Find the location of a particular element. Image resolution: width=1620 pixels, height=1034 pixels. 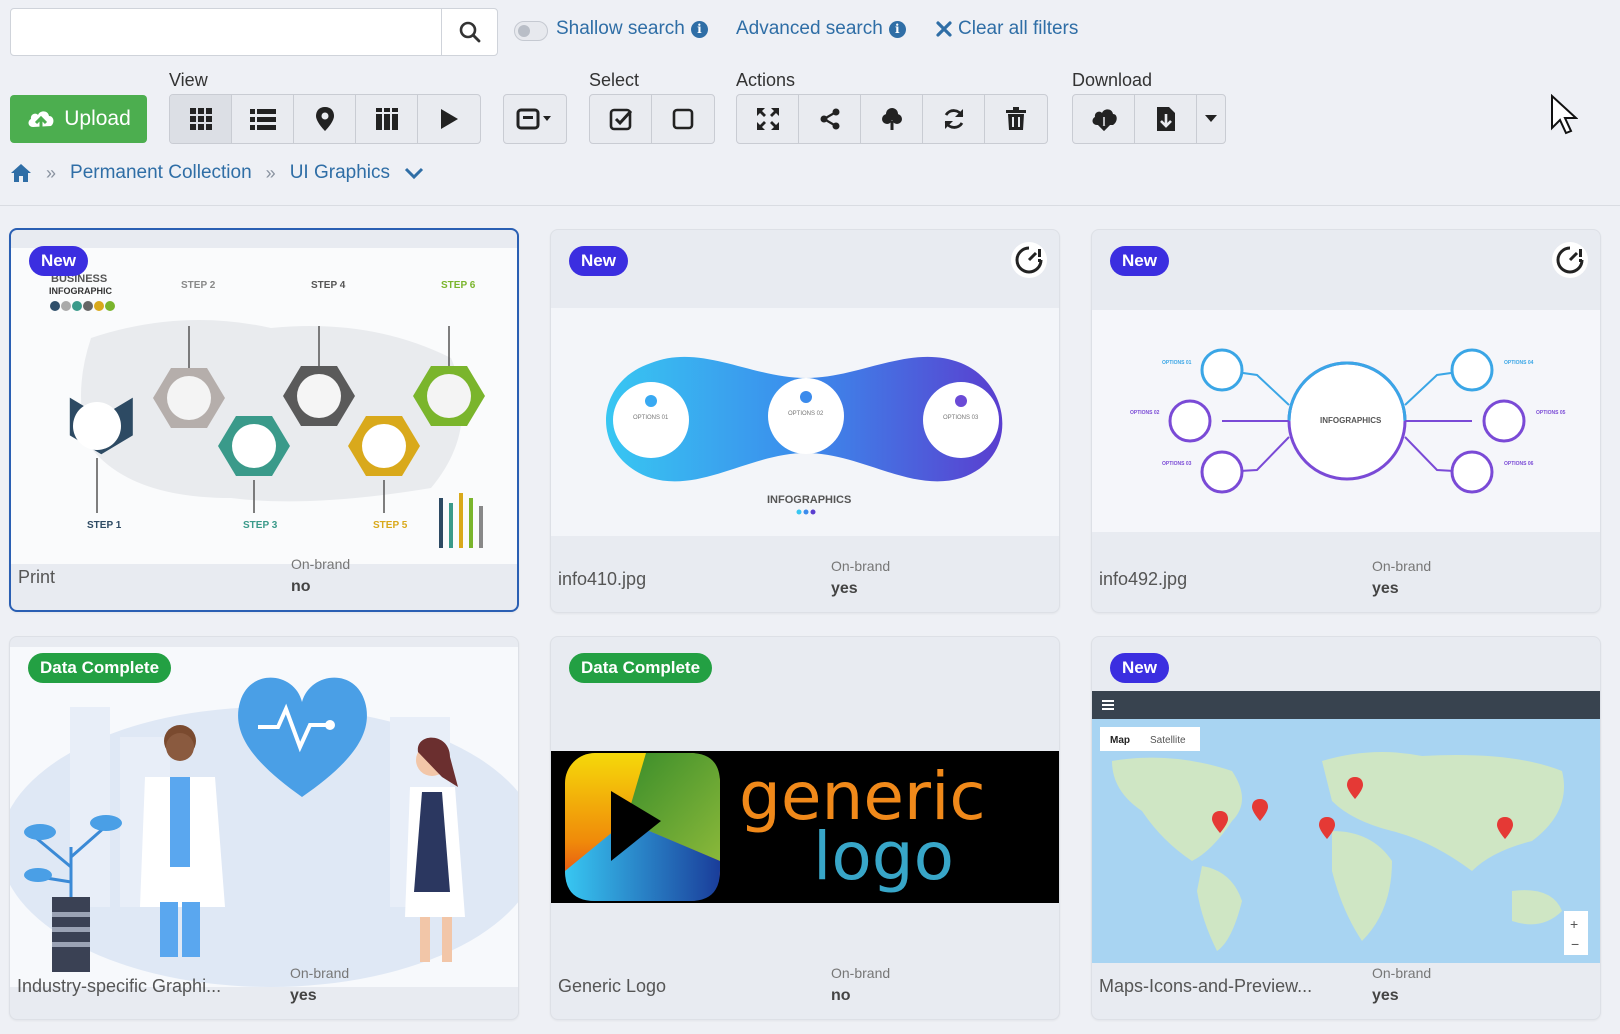

column-view-button is located at coordinates (387, 119).